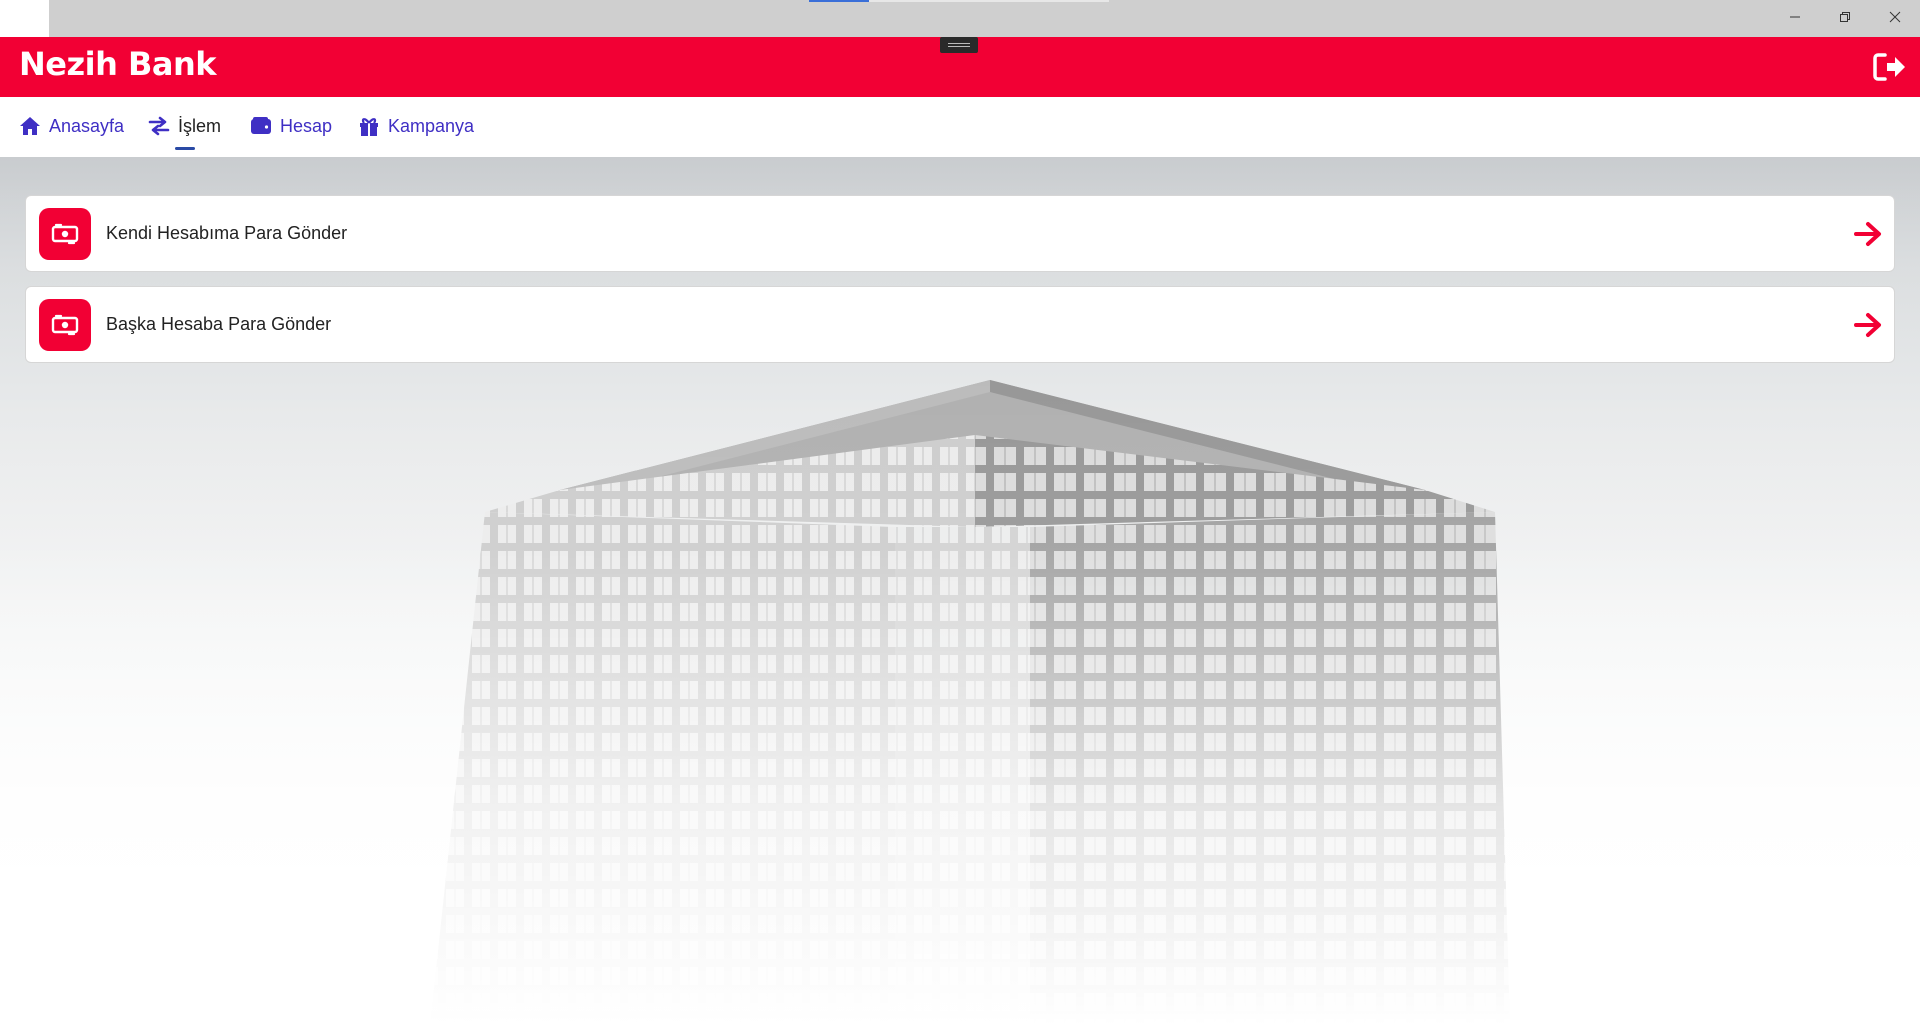 The width and height of the screenshot is (1920, 1026). Describe the element at coordinates (959, 45) in the screenshot. I see `drag-handle` at that location.